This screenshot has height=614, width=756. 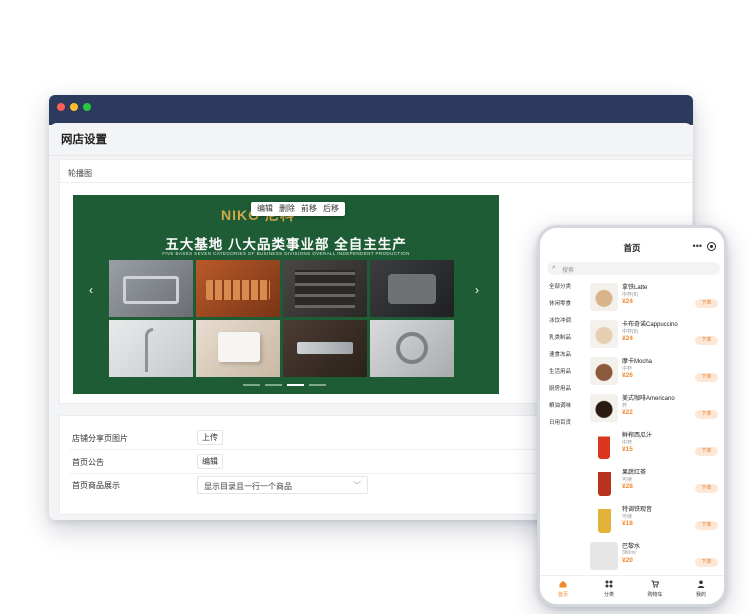 I want to click on banner-product-grid, so click(x=281, y=320).